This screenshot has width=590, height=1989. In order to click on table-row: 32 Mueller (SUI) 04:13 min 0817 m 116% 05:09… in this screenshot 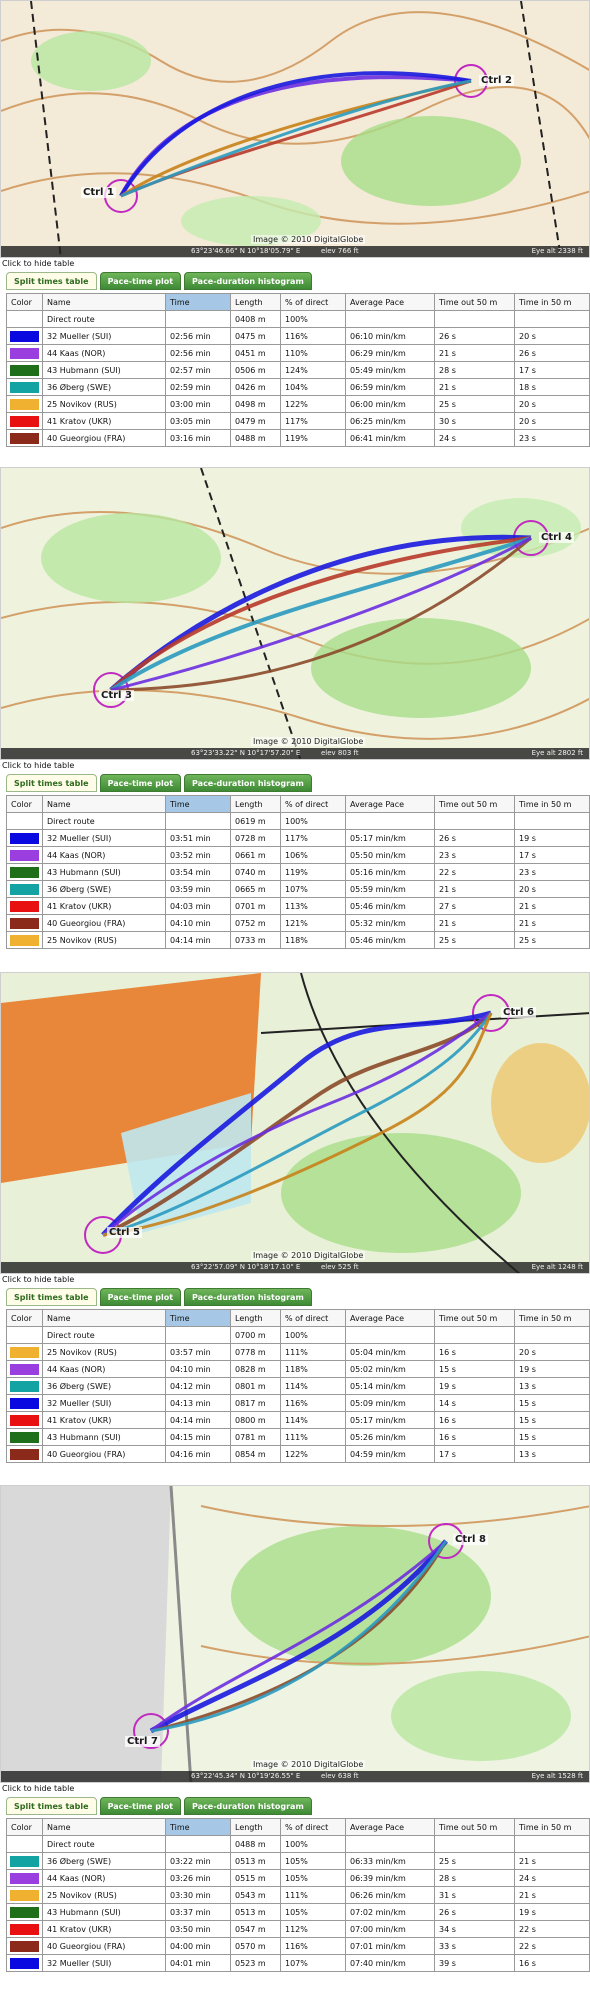, I will do `click(298, 1403)`.